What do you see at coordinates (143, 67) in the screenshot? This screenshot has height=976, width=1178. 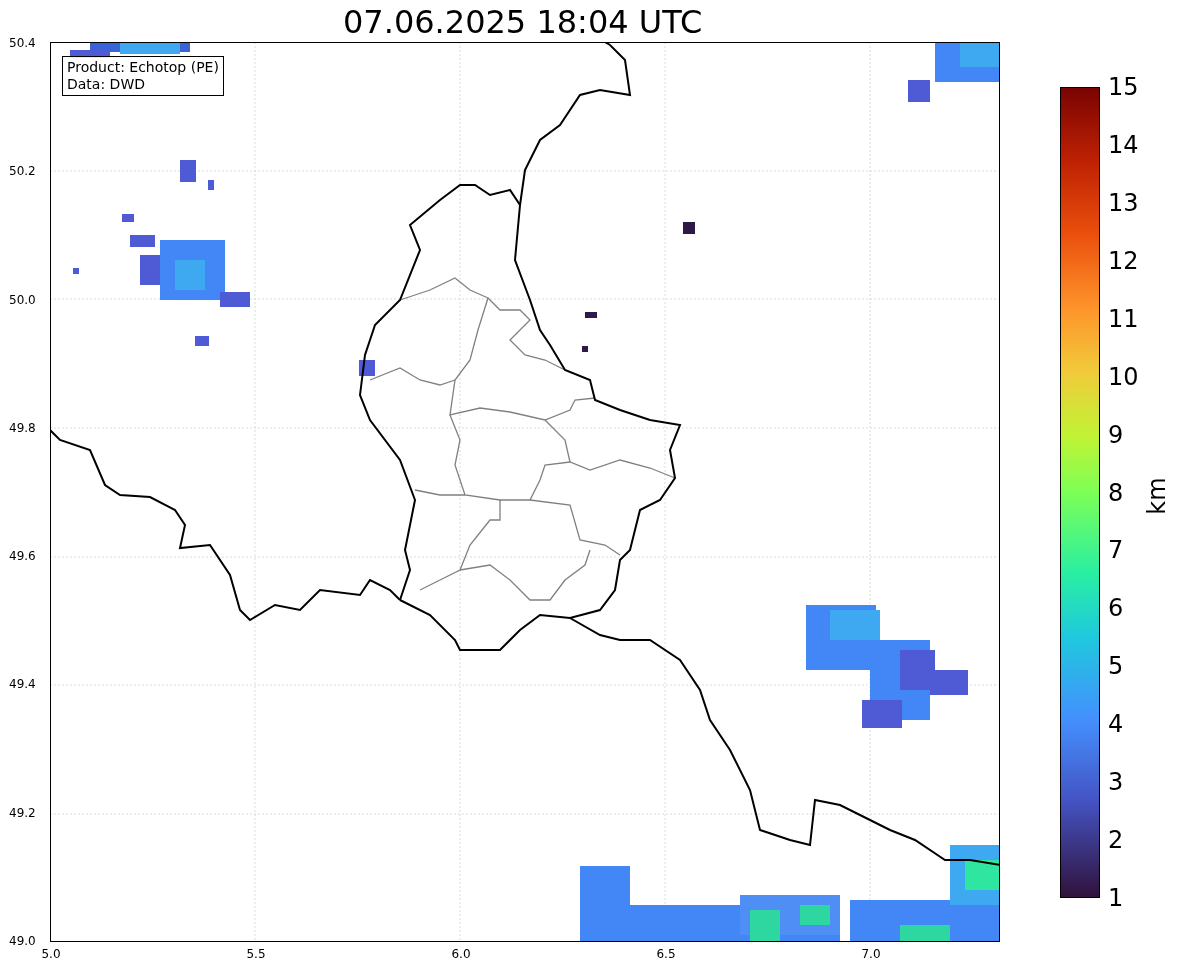 I see `info-text: Product: Echotop (PE)` at bounding box center [143, 67].